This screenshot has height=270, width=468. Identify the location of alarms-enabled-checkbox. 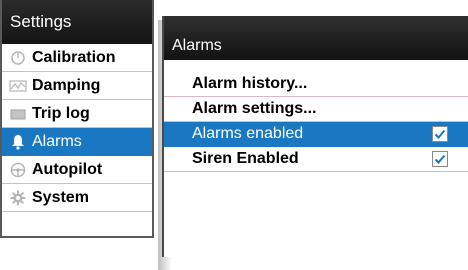
(440, 134).